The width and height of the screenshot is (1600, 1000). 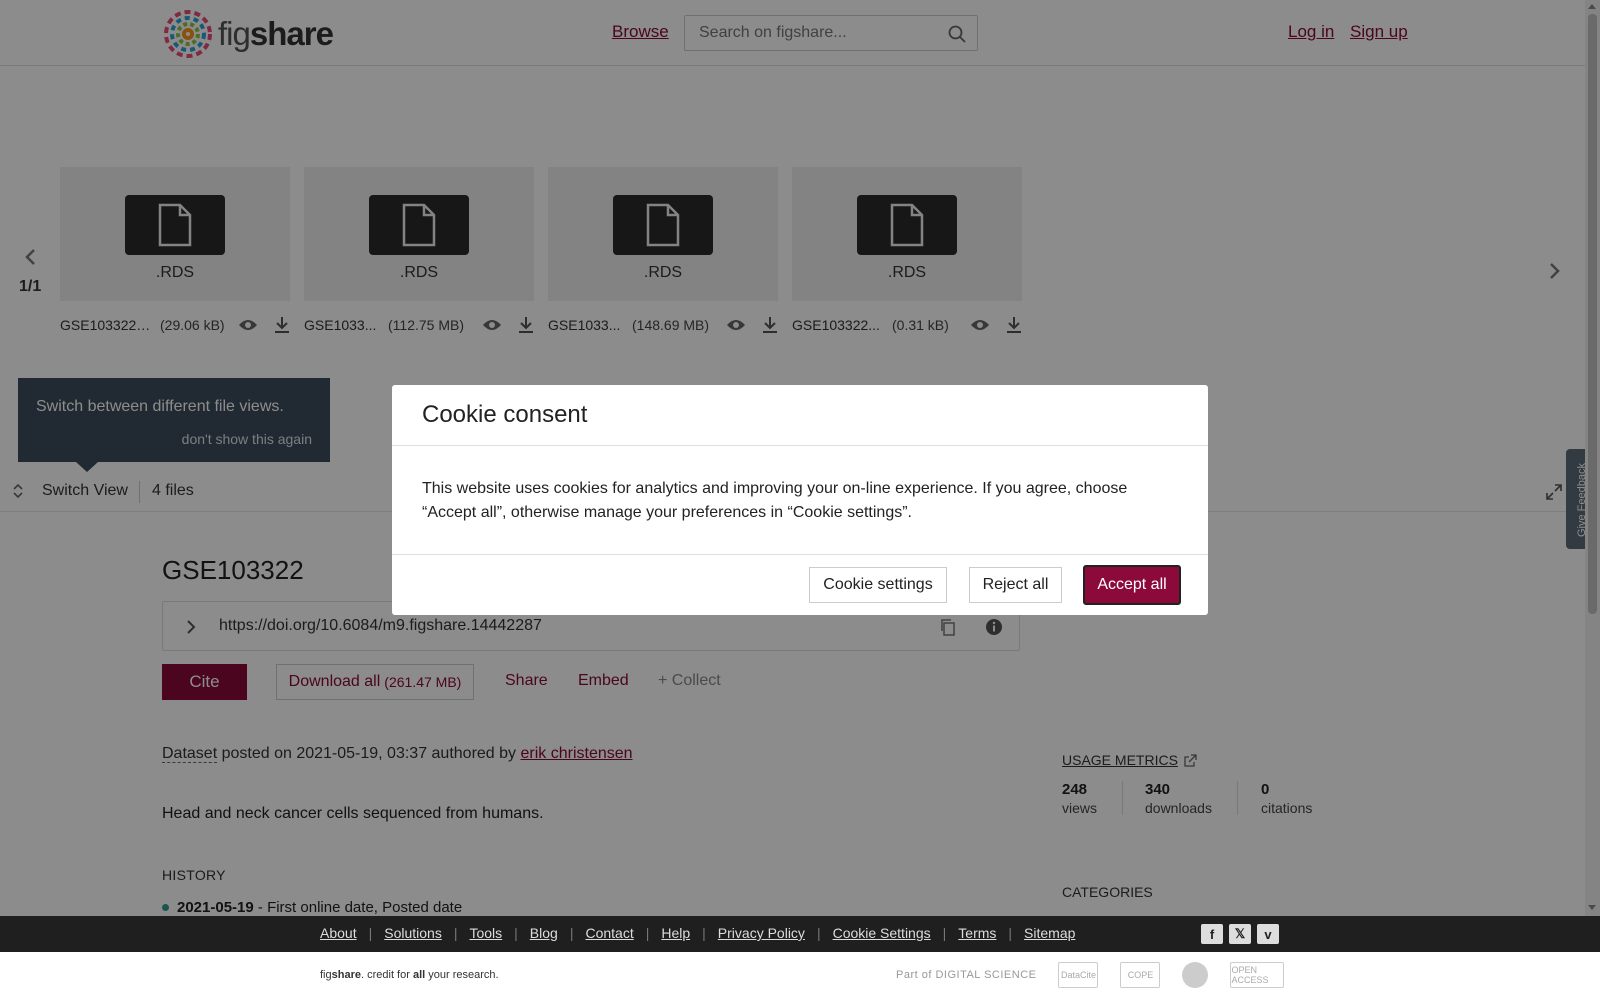 What do you see at coordinates (485, 933) in the screenshot?
I see `footer-link-tools: Tools` at bounding box center [485, 933].